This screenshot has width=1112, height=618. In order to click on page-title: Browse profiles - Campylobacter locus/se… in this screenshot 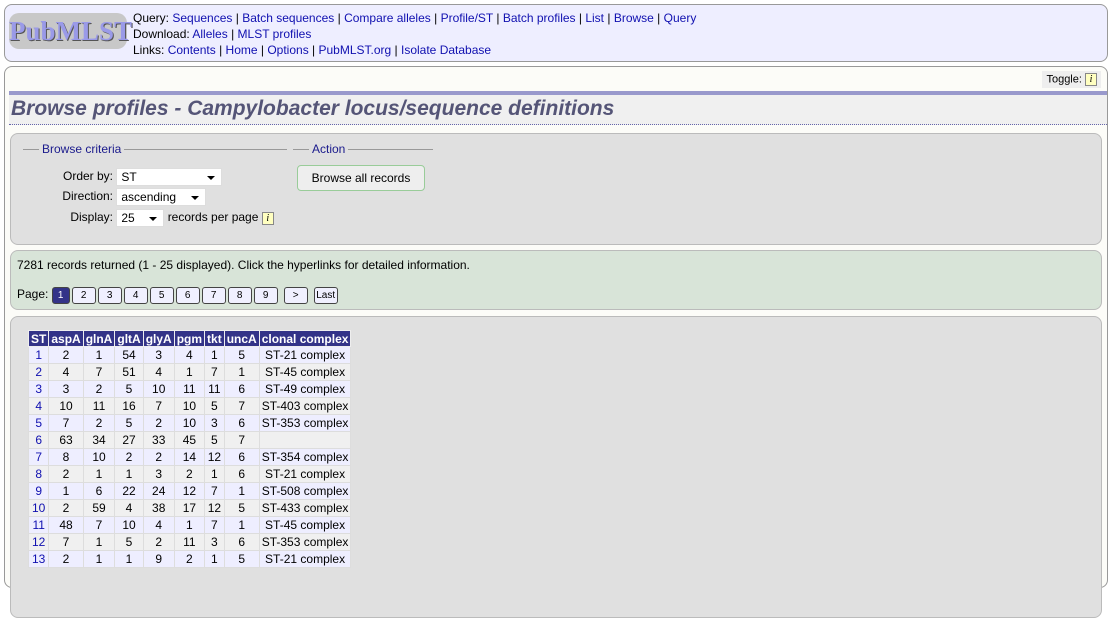, I will do `click(558, 108)`.